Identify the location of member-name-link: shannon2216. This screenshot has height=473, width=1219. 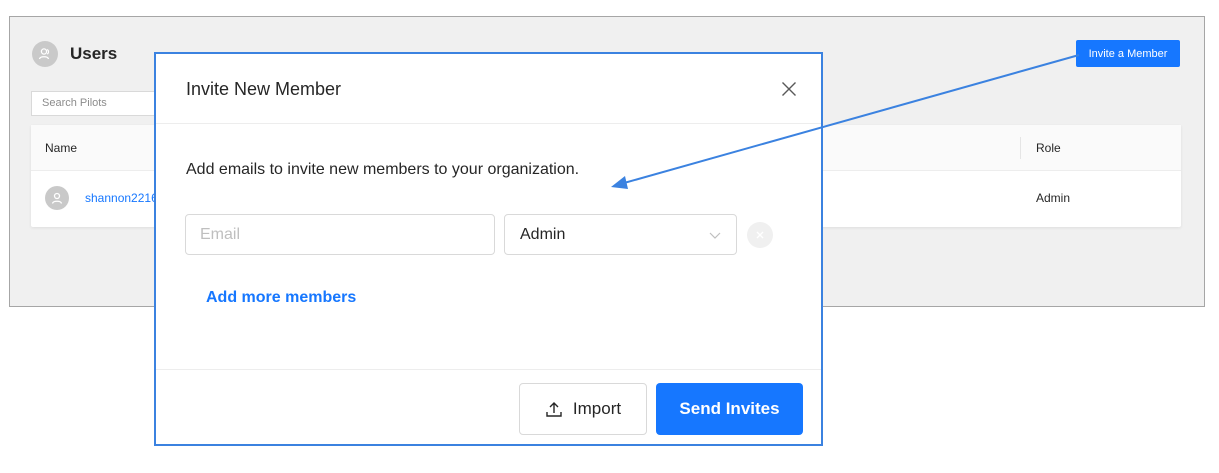
(121, 198).